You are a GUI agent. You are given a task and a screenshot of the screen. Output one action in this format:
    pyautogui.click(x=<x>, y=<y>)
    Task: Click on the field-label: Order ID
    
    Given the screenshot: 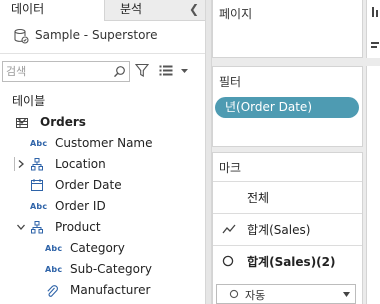 What is the action you would take?
    pyautogui.click(x=80, y=206)
    